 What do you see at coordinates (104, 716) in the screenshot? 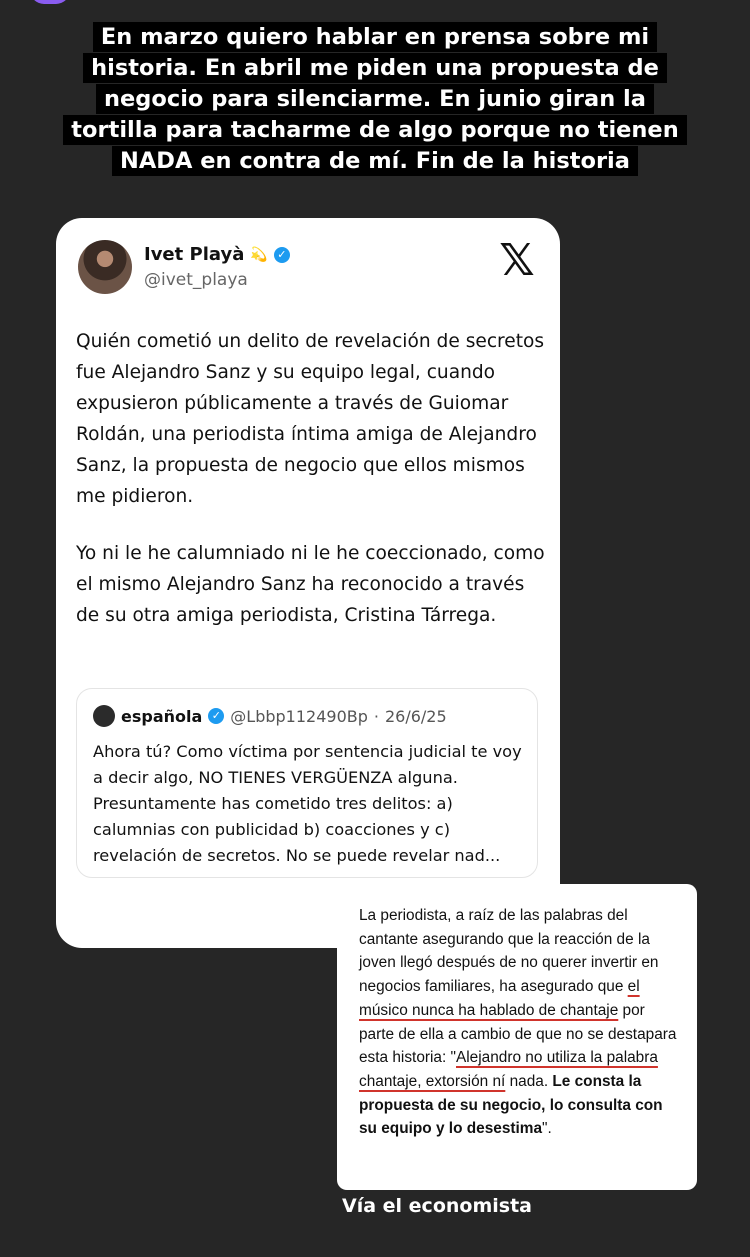
I see `quoted-avatar` at bounding box center [104, 716].